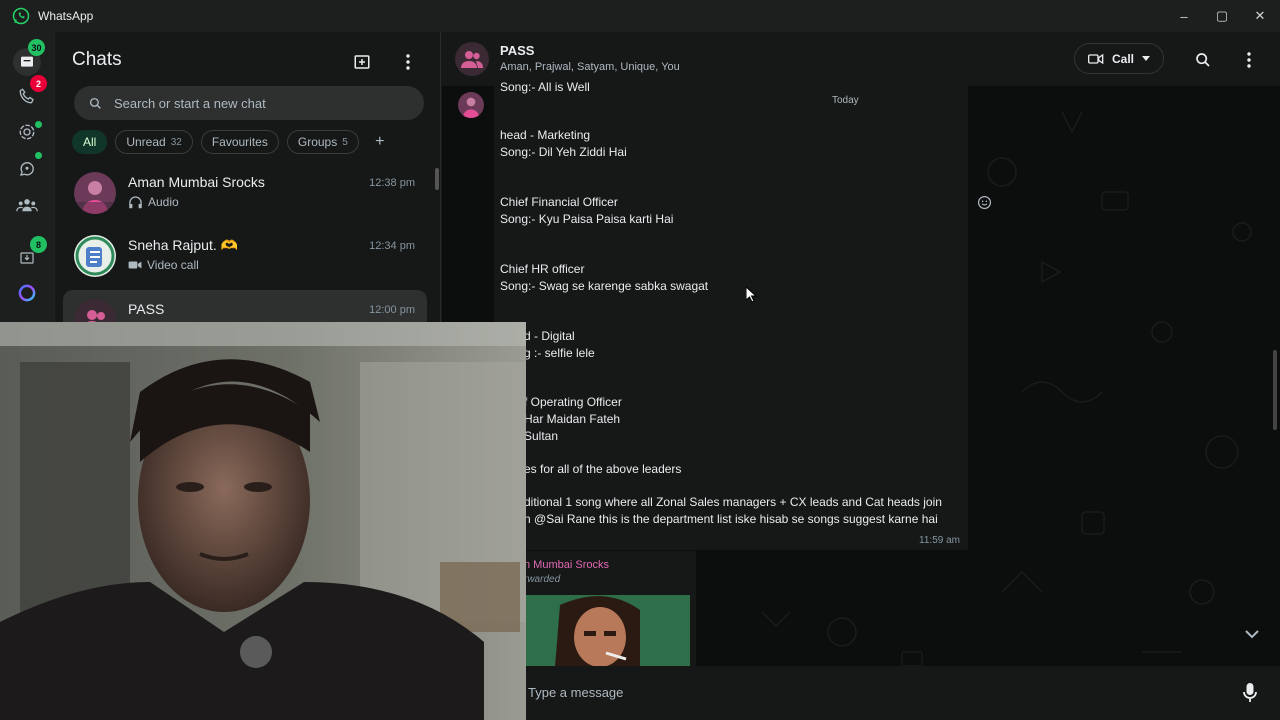 The height and width of the screenshot is (720, 1280). I want to click on chat-list-item: Sneha Rajput. 🫶 12:34 pm Video call, so click(245, 257).